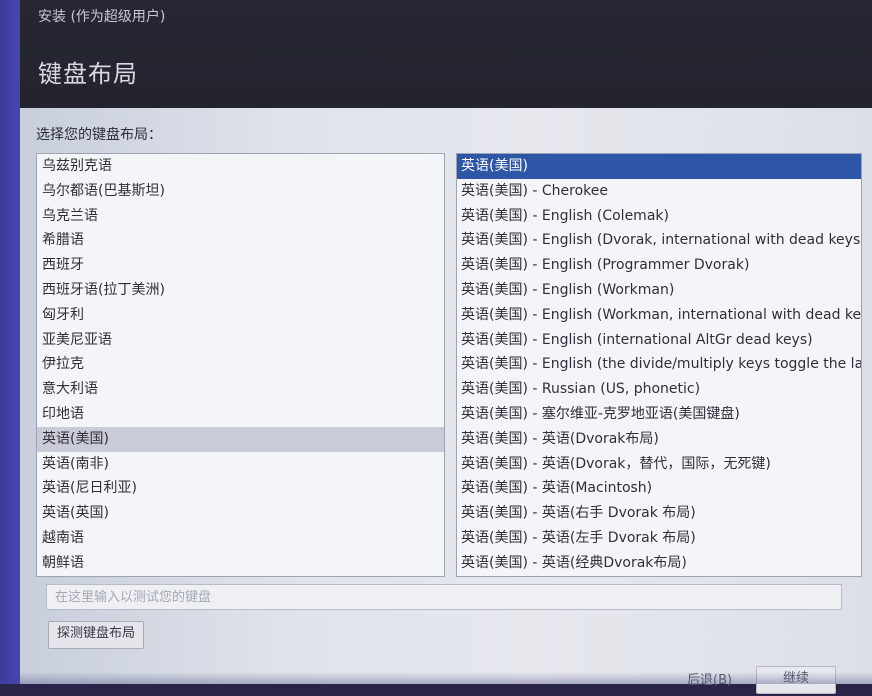  What do you see at coordinates (99, 135) in the screenshot?
I see `layout-prompt-label: 选择您的键盘布局：` at bounding box center [99, 135].